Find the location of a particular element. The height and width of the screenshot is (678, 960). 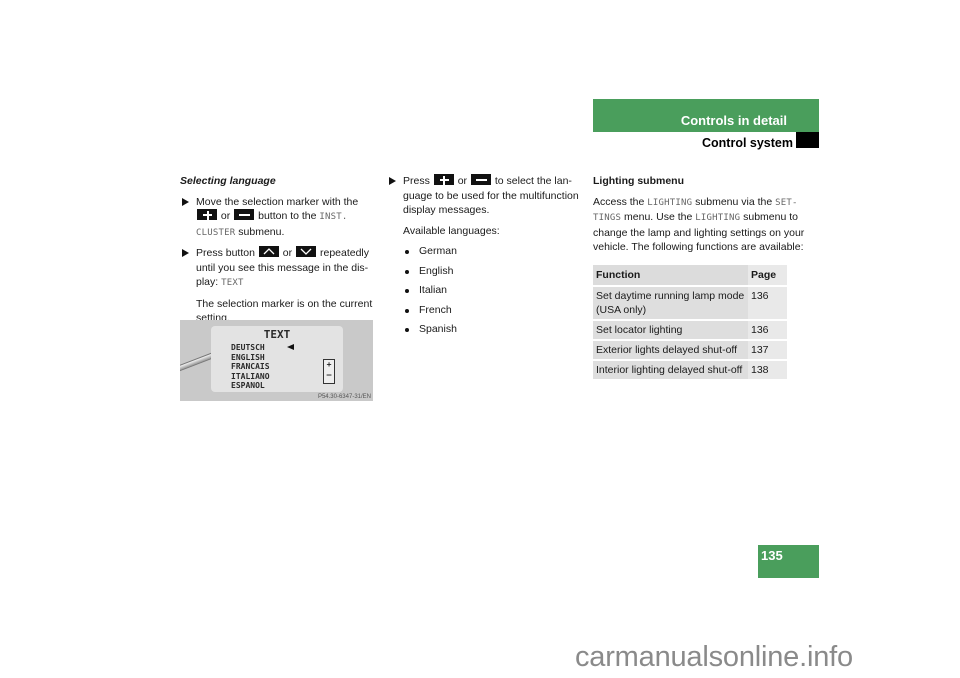

up-button-icon is located at coordinates (268, 251).